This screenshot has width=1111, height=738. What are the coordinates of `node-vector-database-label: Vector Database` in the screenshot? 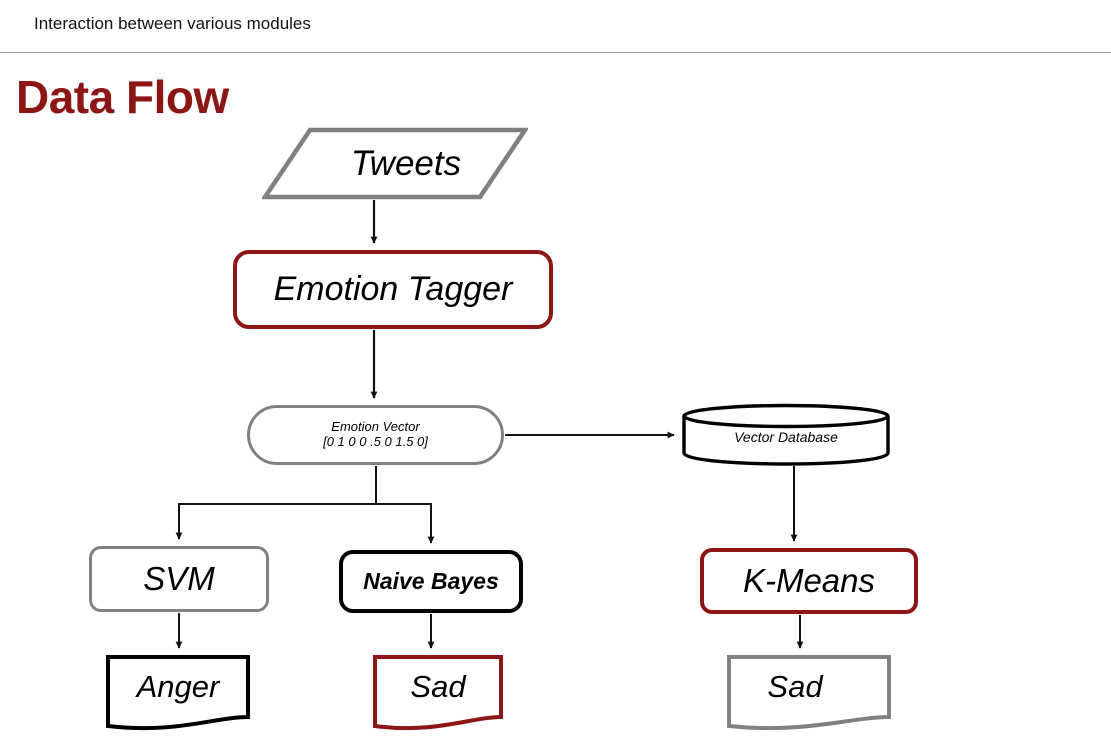 It's located at (786, 436).